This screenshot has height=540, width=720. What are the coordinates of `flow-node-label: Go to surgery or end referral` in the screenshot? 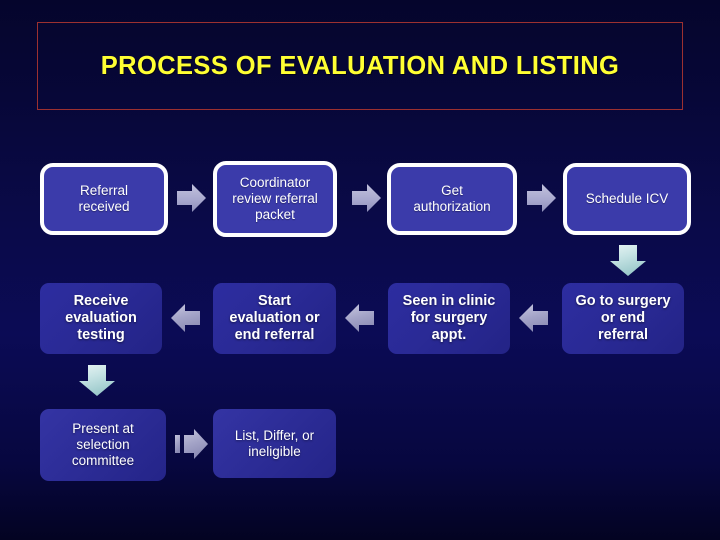 It's located at (623, 318).